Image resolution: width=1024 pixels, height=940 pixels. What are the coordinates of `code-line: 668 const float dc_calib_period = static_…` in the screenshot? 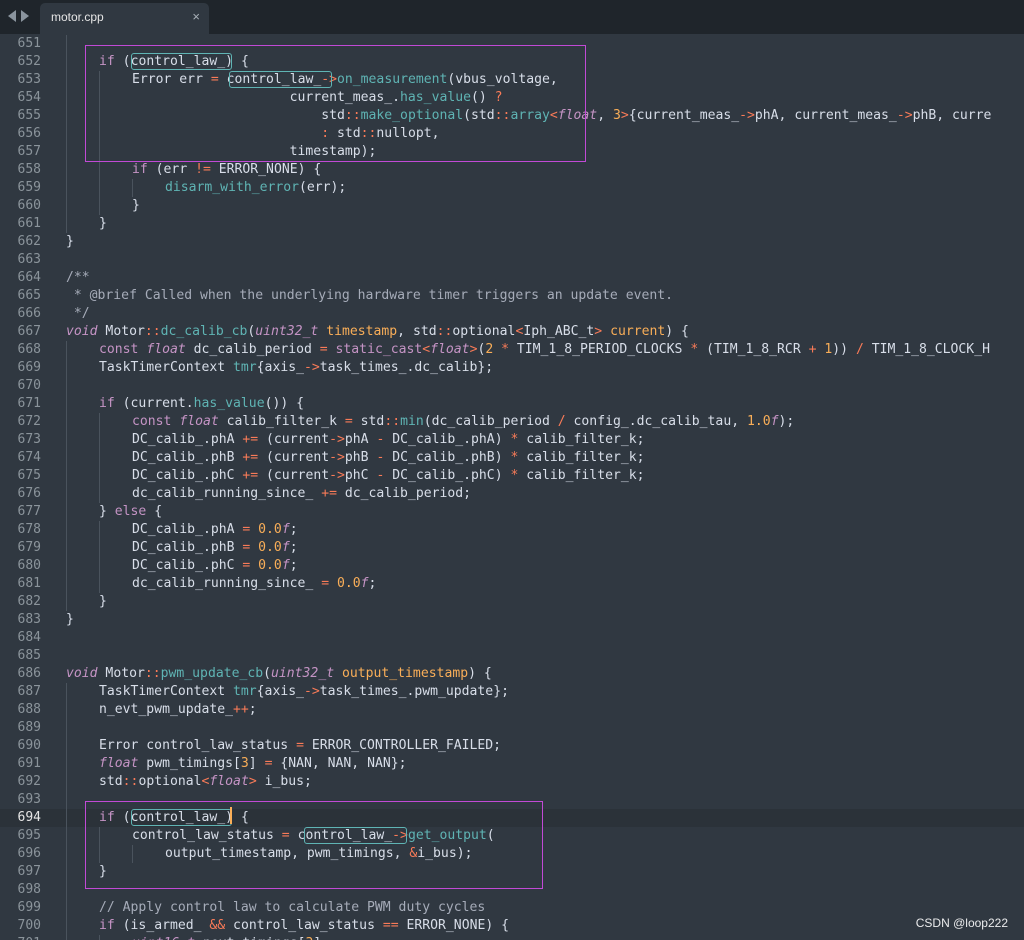 It's located at (512, 350).